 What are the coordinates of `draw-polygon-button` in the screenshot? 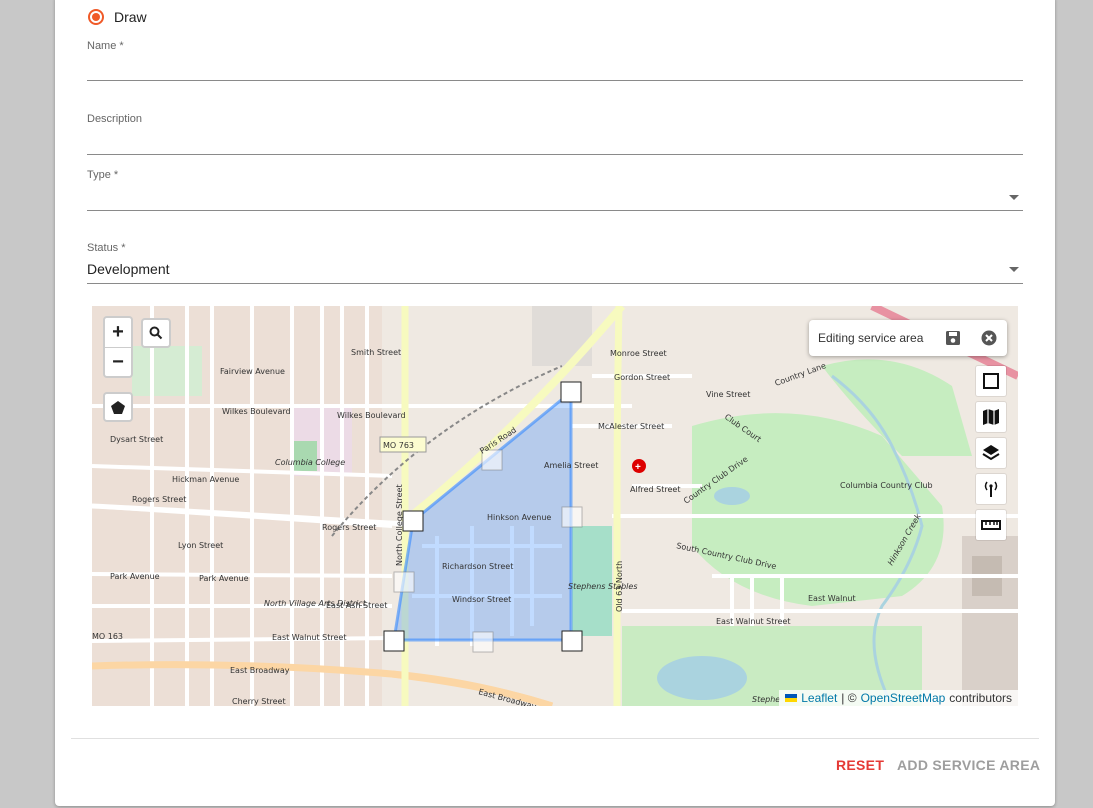 It's located at (118, 407).